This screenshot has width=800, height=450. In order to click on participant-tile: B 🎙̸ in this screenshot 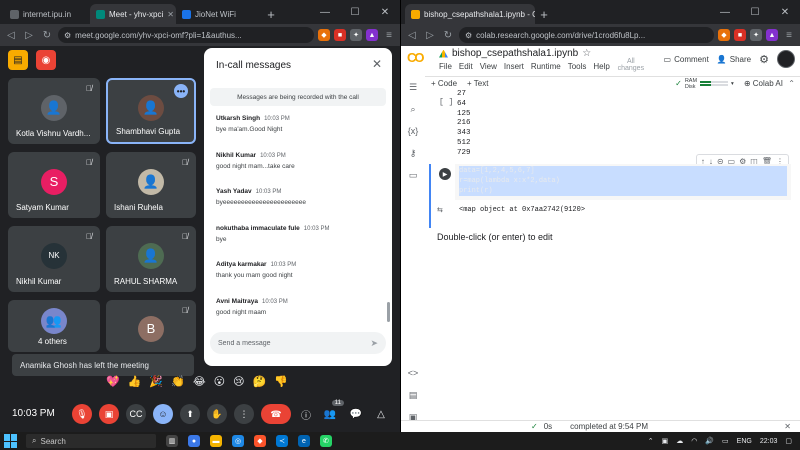, I will do `click(151, 326)`.